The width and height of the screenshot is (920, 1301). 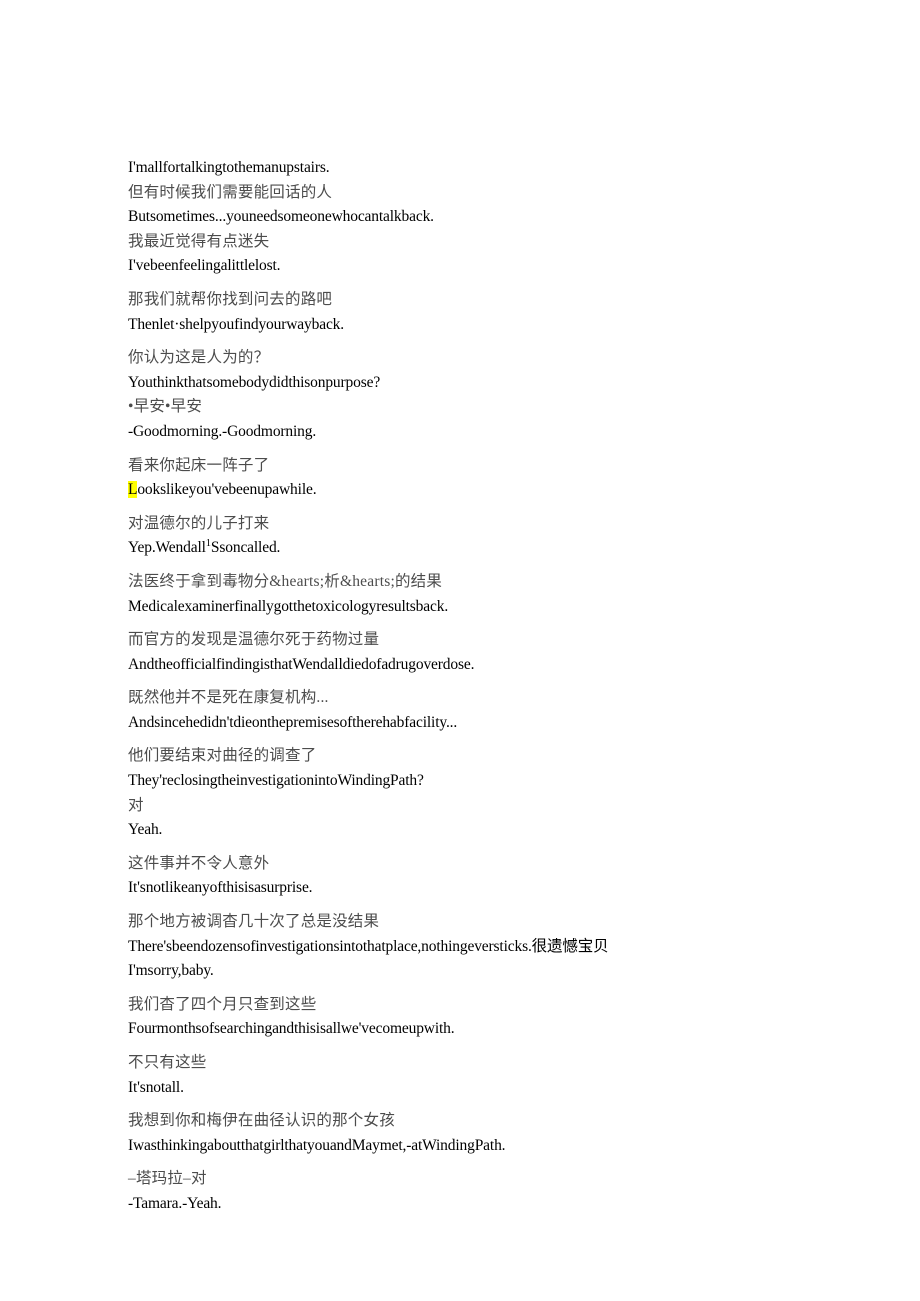 I want to click on subtitle-line-en: -Tamara.-Yeah., so click(x=175, y=1203).